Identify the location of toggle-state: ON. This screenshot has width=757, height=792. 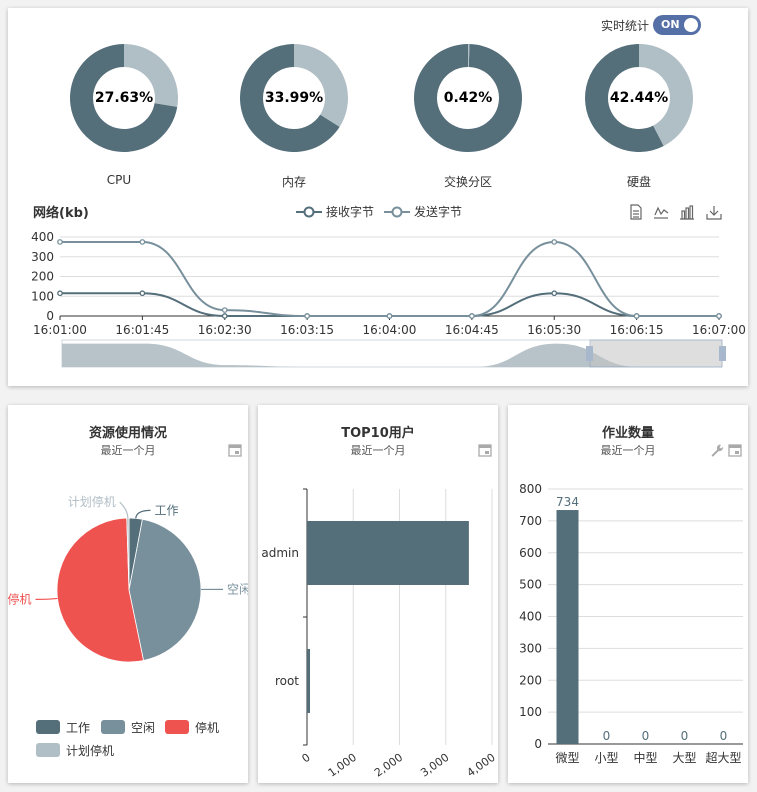
(670, 24).